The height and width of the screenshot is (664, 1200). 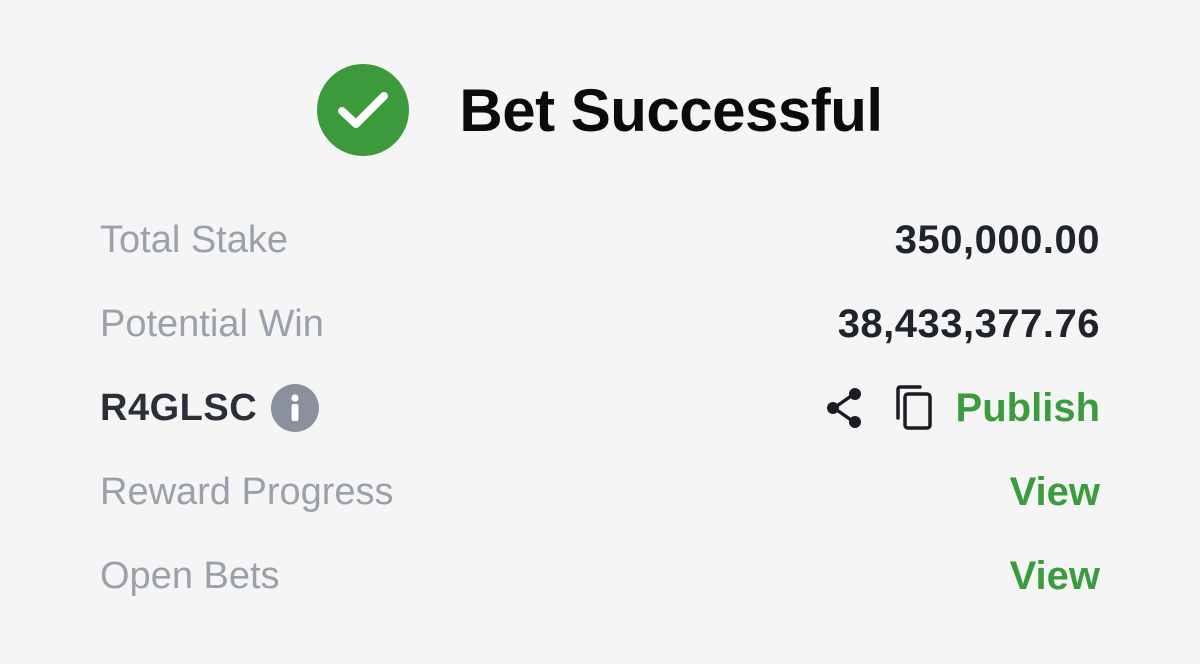 What do you see at coordinates (194, 239) in the screenshot?
I see `total-stake-label: Total Stake` at bounding box center [194, 239].